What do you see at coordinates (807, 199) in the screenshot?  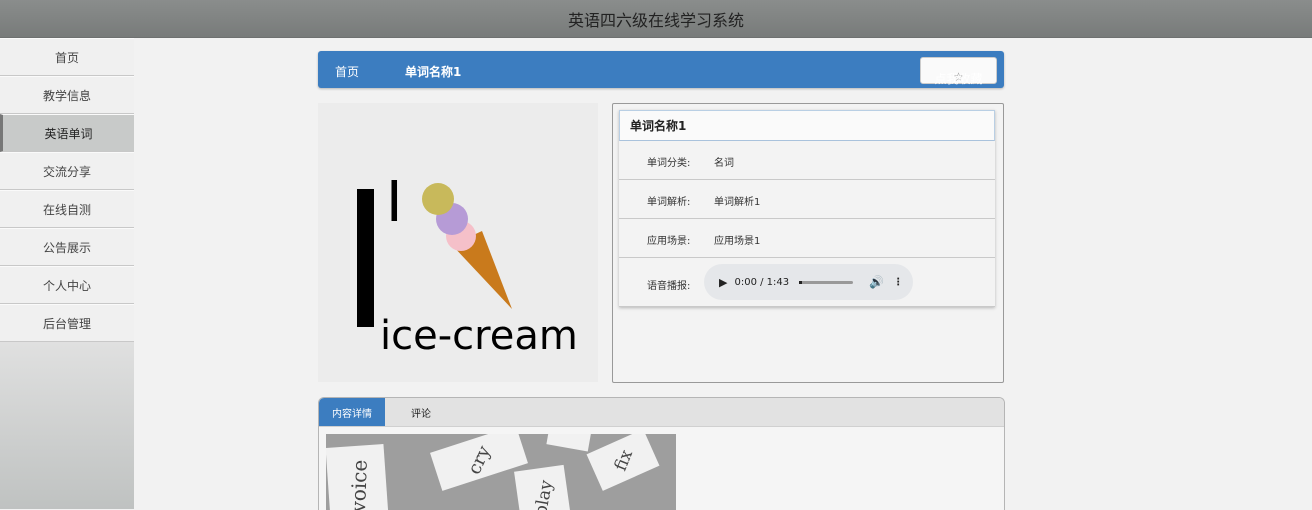 I see `detail-row-analysis: 单词解析: 单词解析1` at bounding box center [807, 199].